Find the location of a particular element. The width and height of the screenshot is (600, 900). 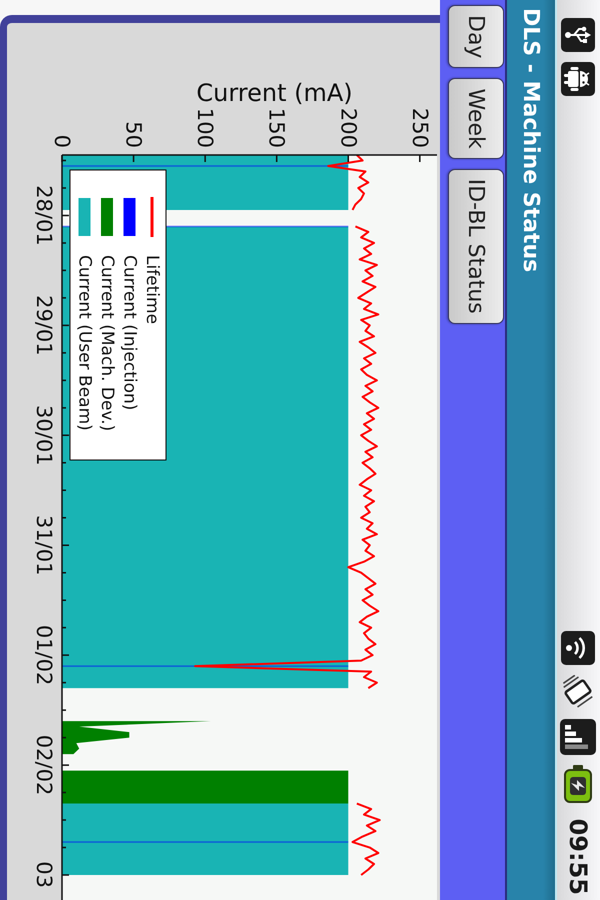

app-title: DLS - Machine Status is located at coordinates (531, 140).